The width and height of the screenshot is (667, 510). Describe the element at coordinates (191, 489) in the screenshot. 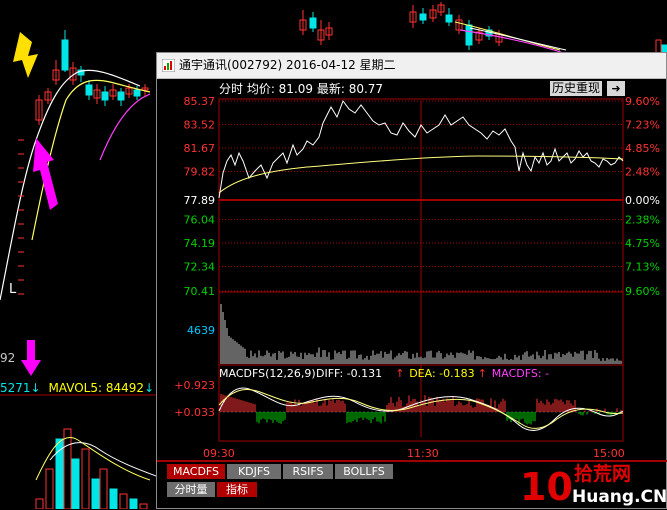

I see `tab-volume: 分时量` at that location.